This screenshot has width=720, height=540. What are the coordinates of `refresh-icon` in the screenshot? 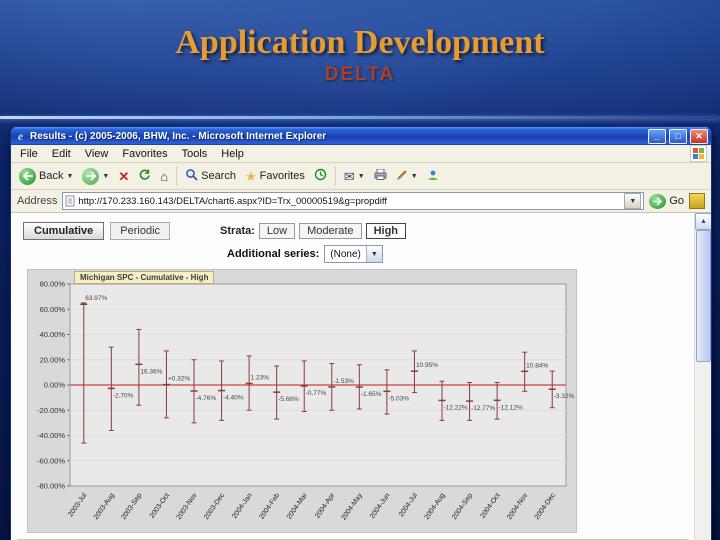 It's located at (144, 176).